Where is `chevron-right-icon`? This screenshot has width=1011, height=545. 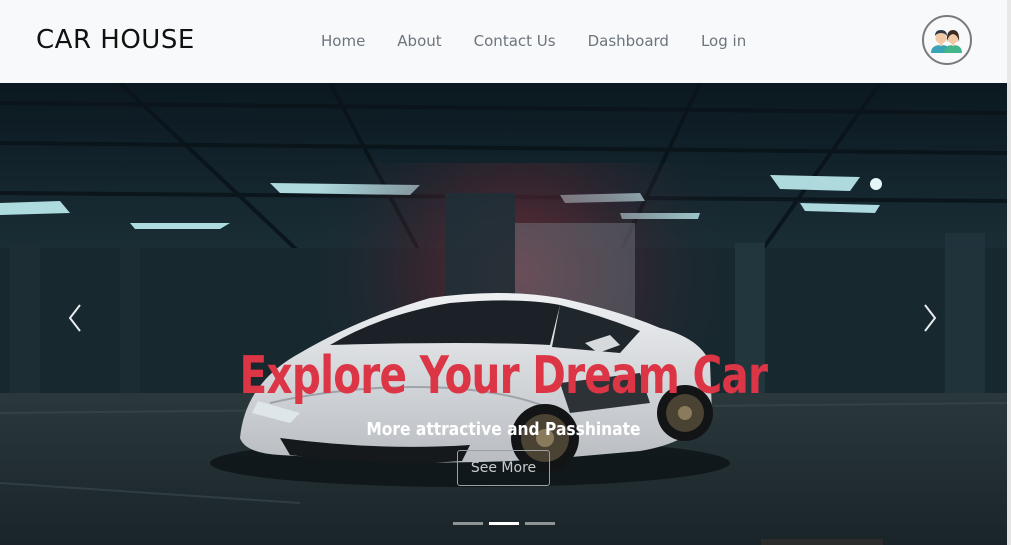
chevron-right-icon is located at coordinates (930, 318).